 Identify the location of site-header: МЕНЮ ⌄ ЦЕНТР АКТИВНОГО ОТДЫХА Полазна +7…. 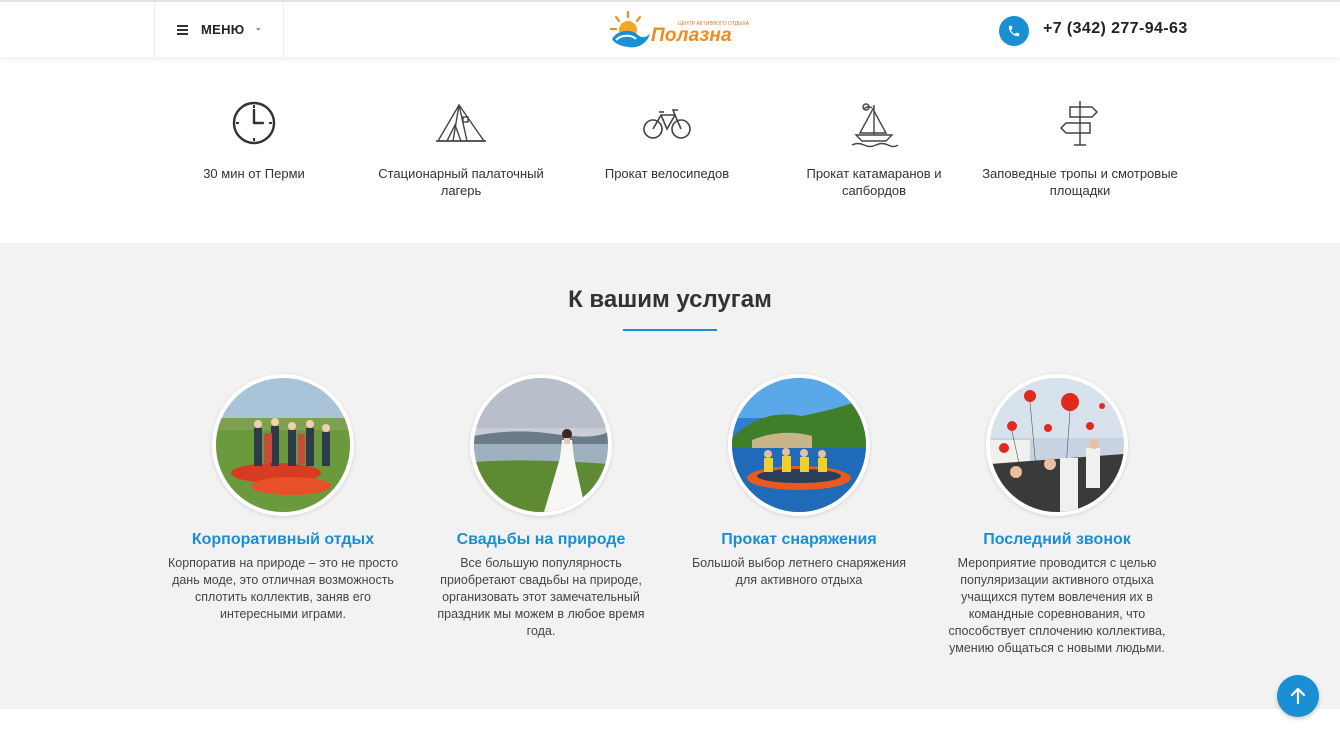
(670, 28).